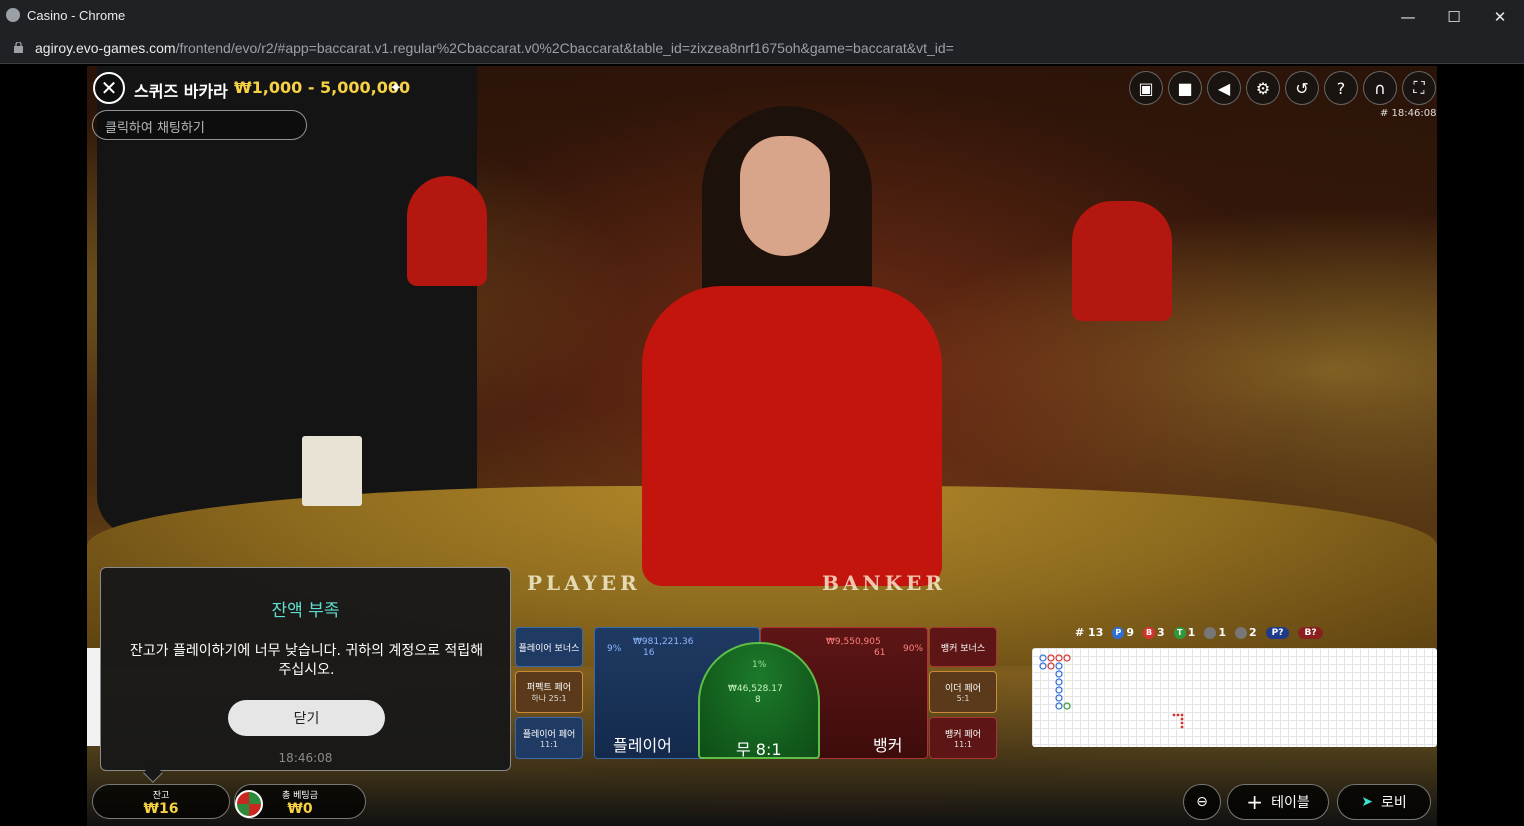  Describe the element at coordinates (963, 735) in the screenshot. I see `banker-pair-label: 뱅커 페어` at that location.